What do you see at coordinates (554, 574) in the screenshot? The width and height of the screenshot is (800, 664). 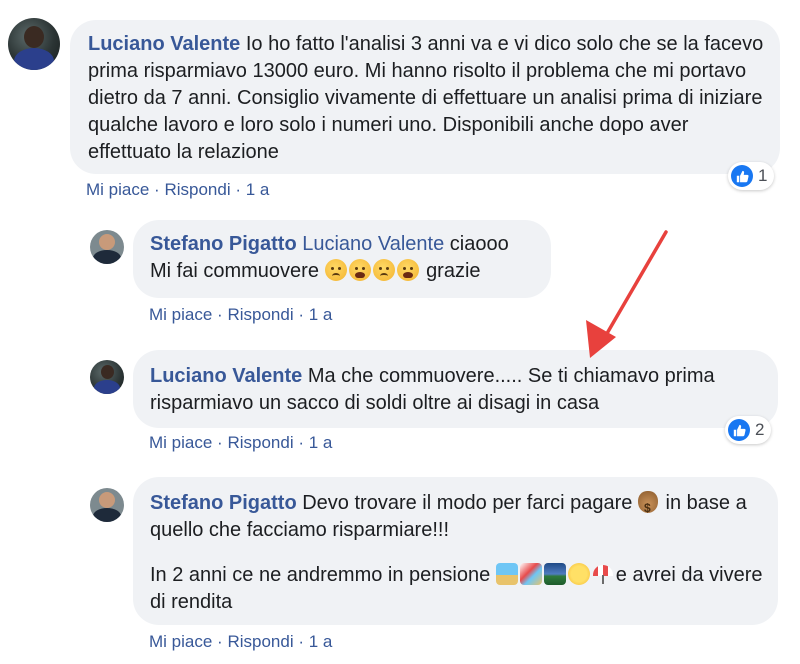 I see `sunset-icon` at bounding box center [554, 574].